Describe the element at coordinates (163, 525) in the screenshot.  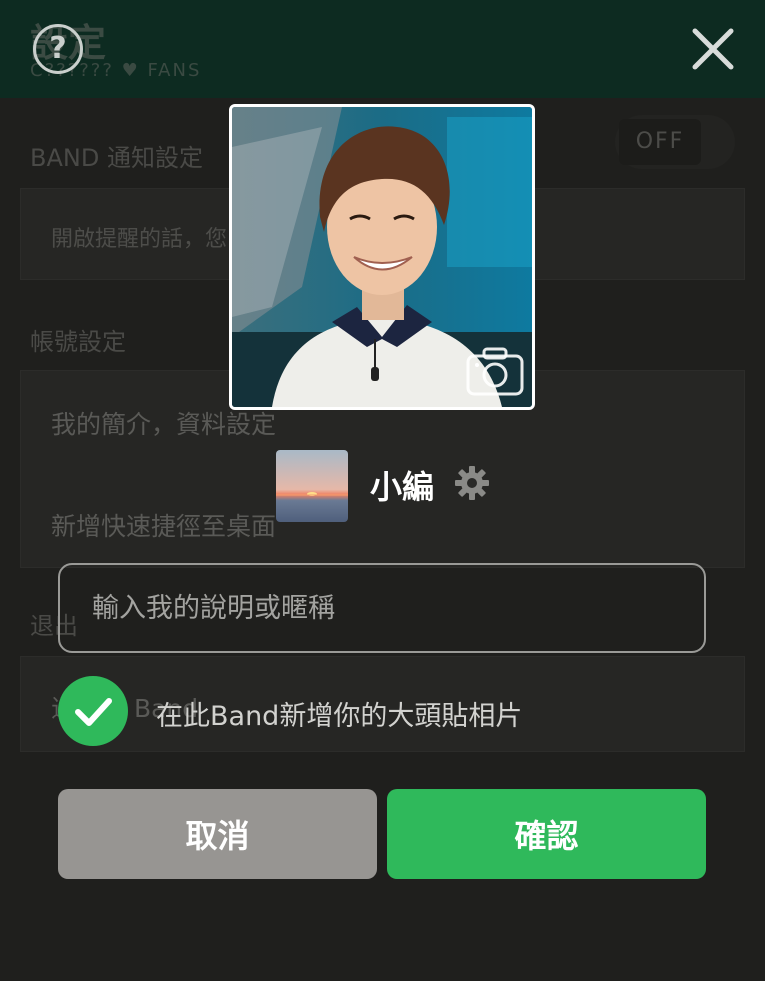
I see `add-shortcut-item: 新增快速捷徑至桌面` at that location.